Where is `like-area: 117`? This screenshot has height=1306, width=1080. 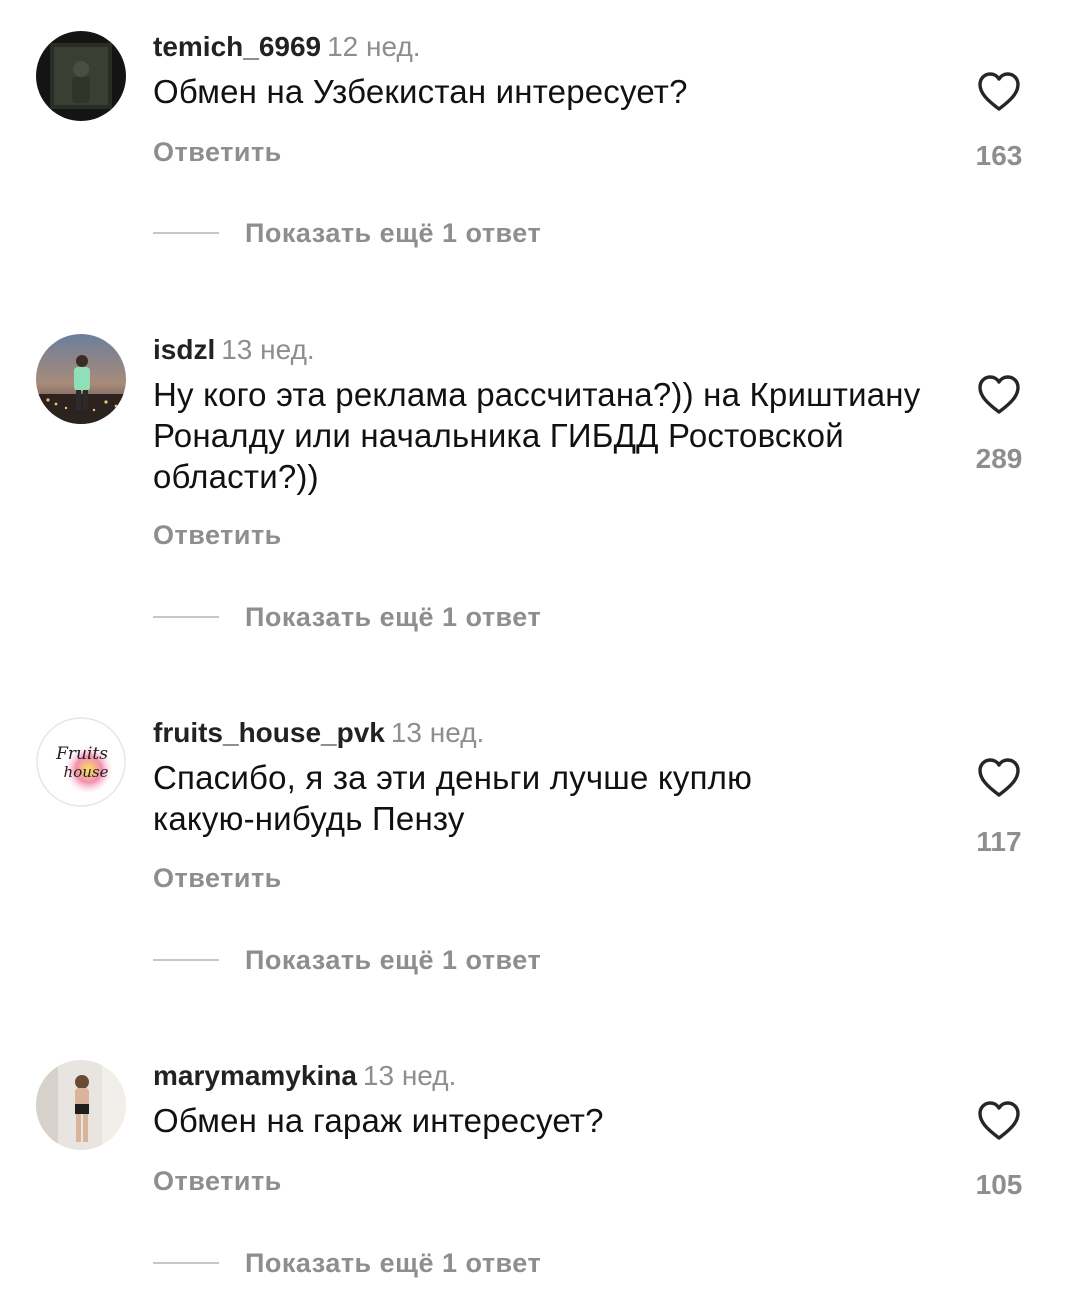
like-area: 117 is located at coordinates (999, 809).